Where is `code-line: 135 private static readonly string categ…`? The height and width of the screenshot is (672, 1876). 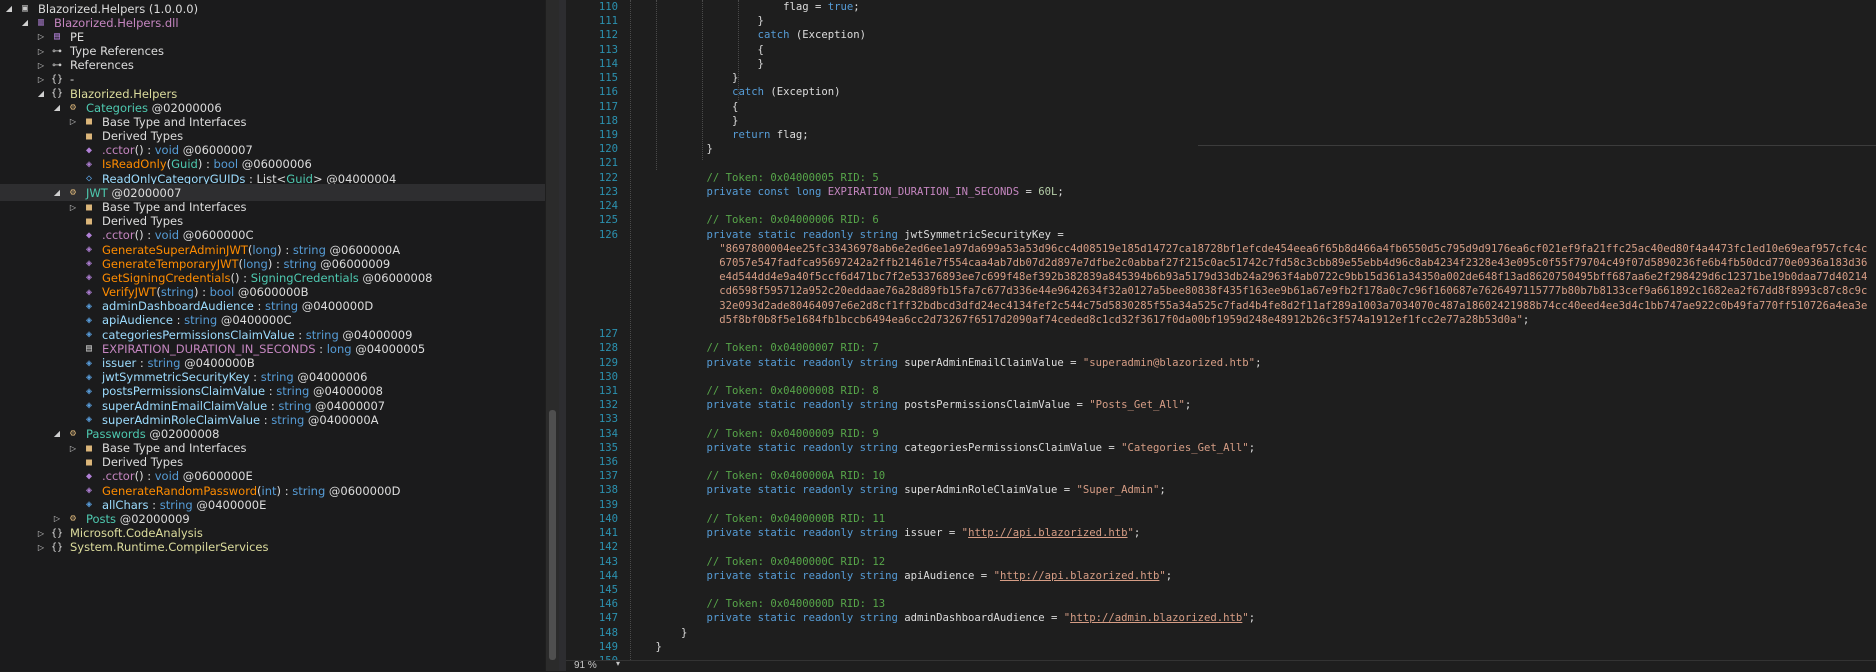 code-line: 135 private static readonly string categ… is located at coordinates (910, 448).